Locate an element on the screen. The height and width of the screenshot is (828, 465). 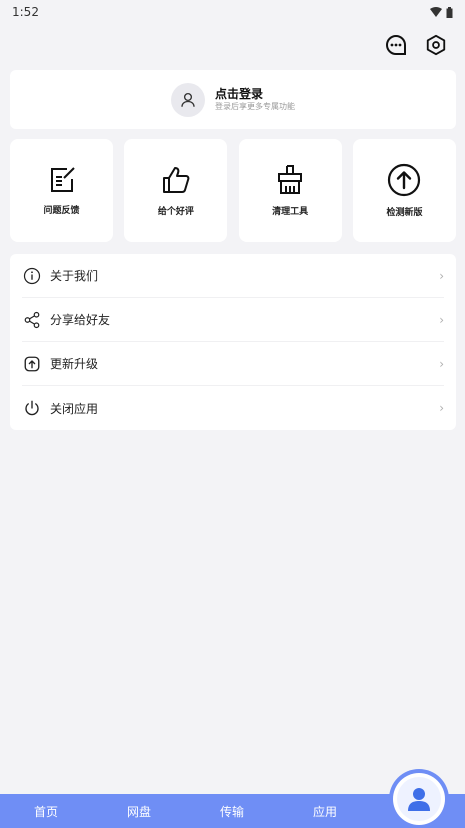
profile-avatar is located at coordinates (419, 799).